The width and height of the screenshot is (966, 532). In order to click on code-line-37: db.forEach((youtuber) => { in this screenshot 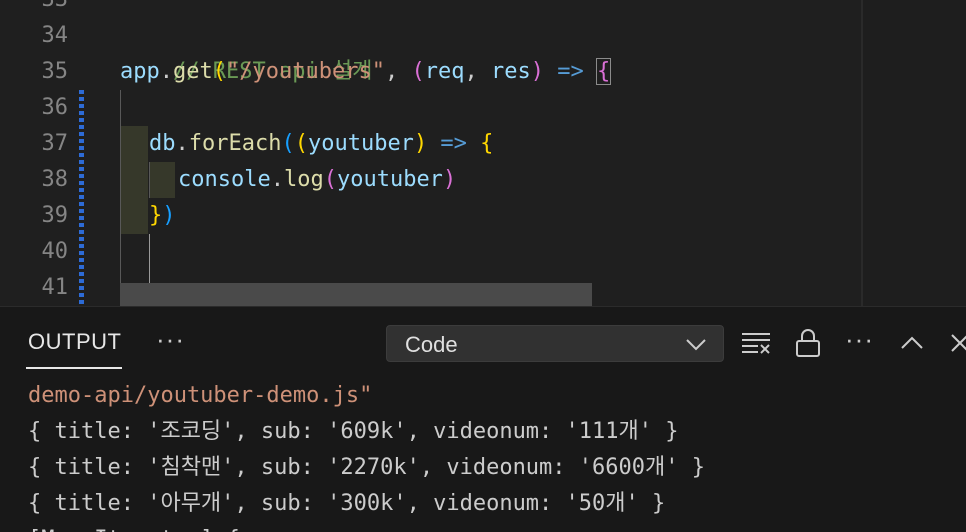, I will do `click(321, 144)`.